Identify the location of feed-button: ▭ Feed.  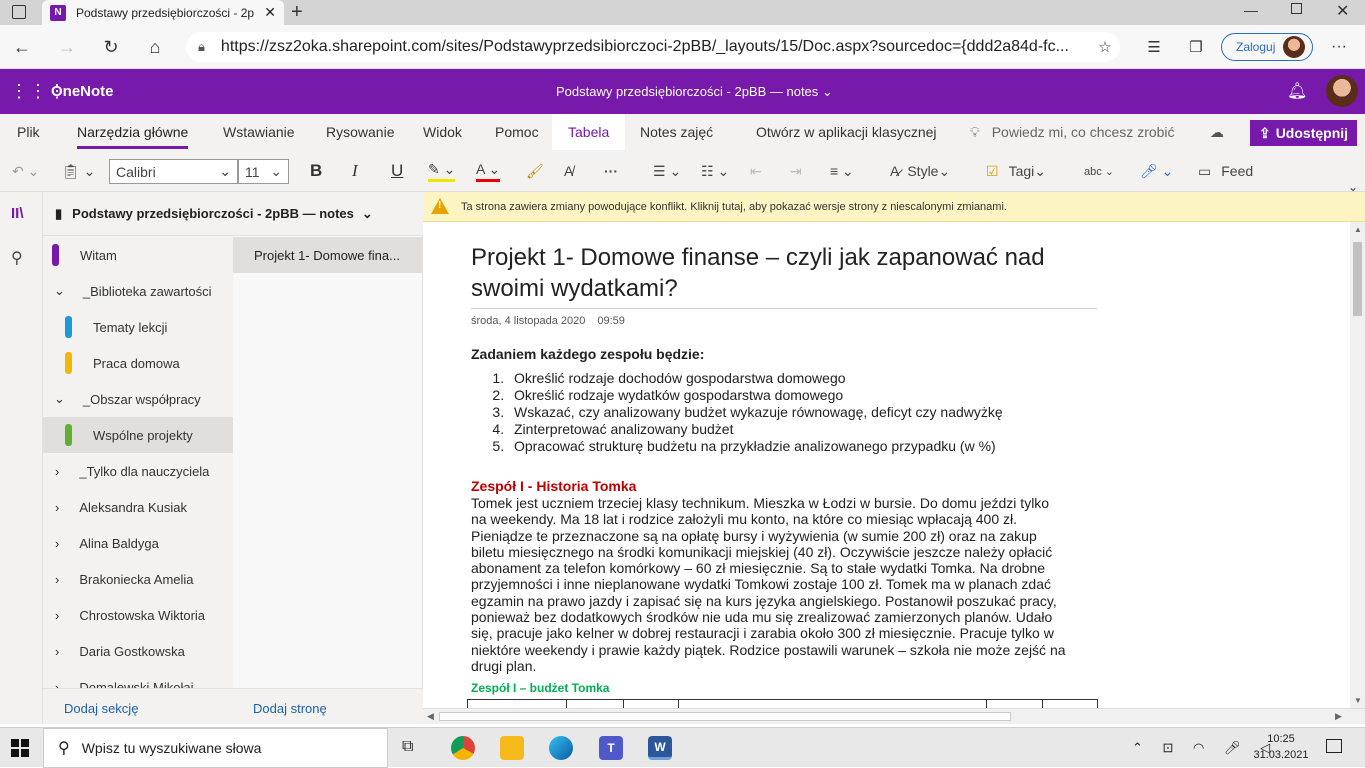
(1225, 171).